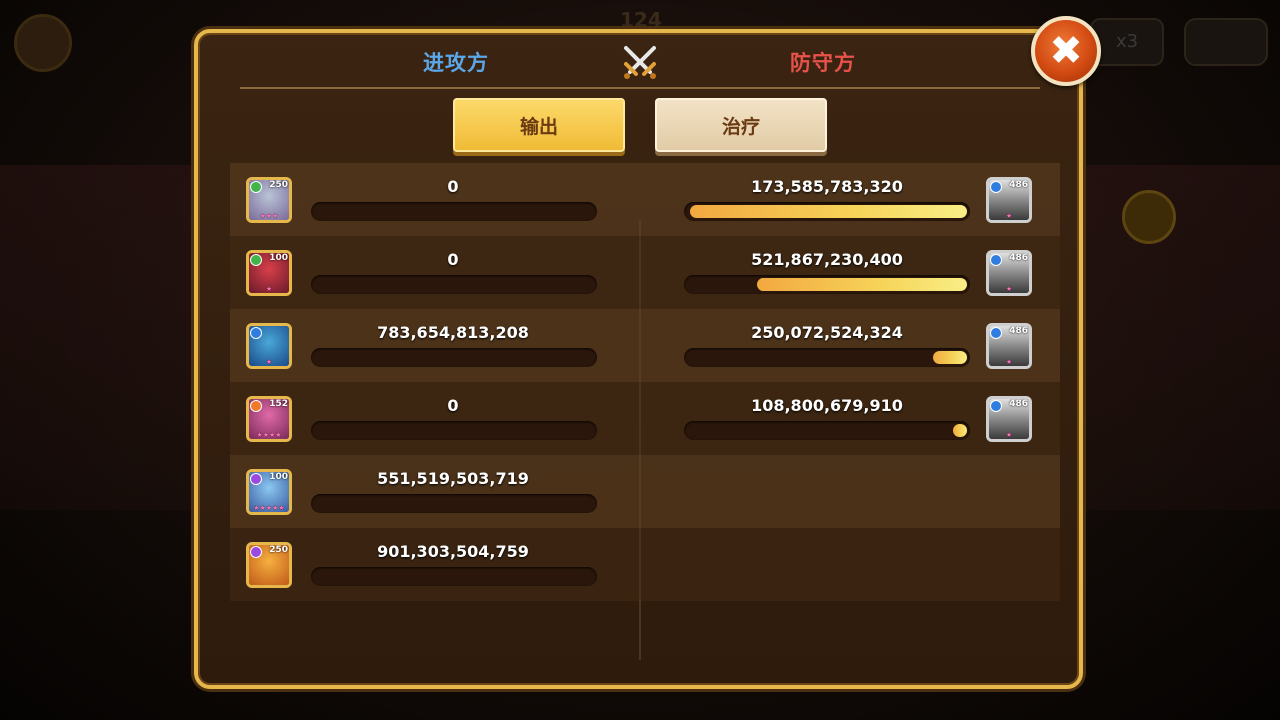 Image resolution: width=1280 pixels, height=720 pixels. I want to click on attacker-damage-value: 783,654,813,208, so click(453, 332).